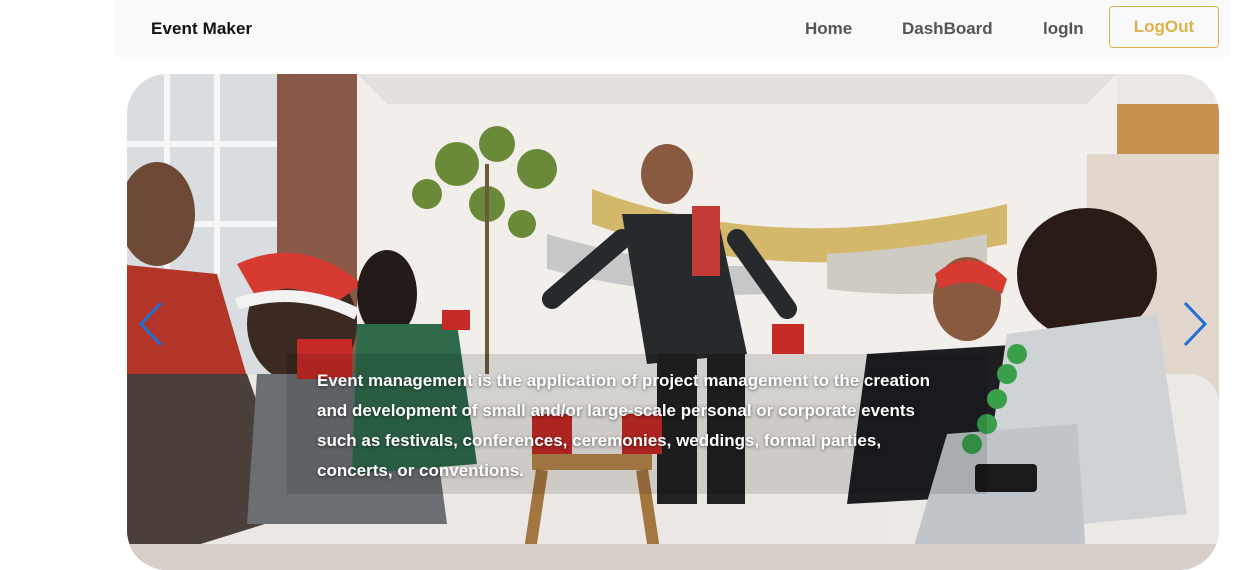 The width and height of the screenshot is (1244, 570). What do you see at coordinates (672, 28) in the screenshot?
I see `navbar: Event Maker Home DashBoard logIn LogOut` at bounding box center [672, 28].